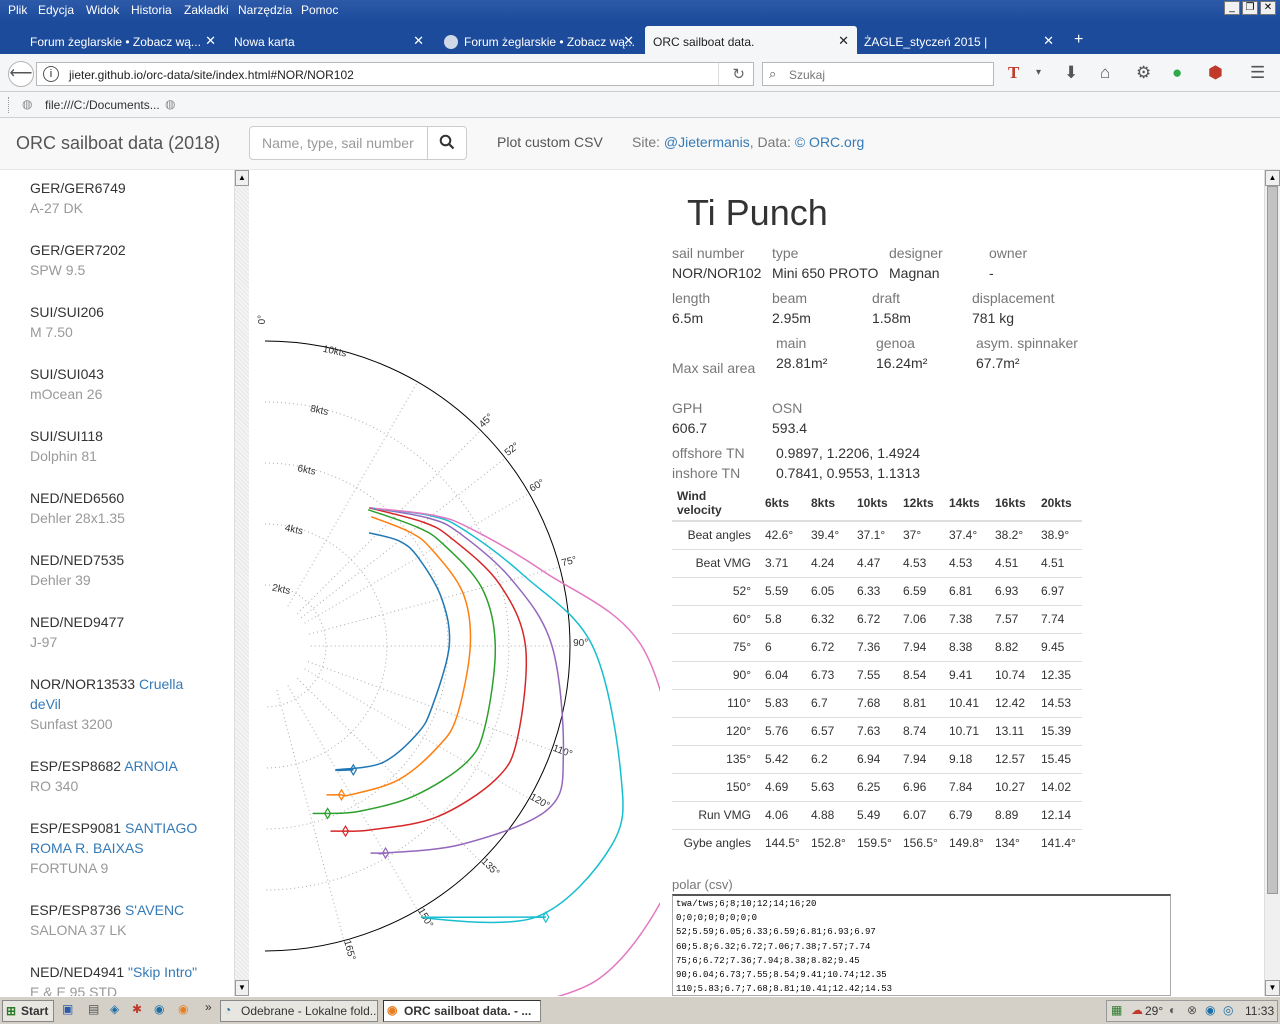 The image size is (1280, 1024). I want to click on polar-csv-label: polar (csv), so click(702, 884).